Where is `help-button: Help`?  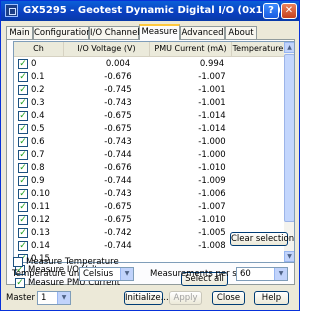 help-button: Help is located at coordinates (271, 298).